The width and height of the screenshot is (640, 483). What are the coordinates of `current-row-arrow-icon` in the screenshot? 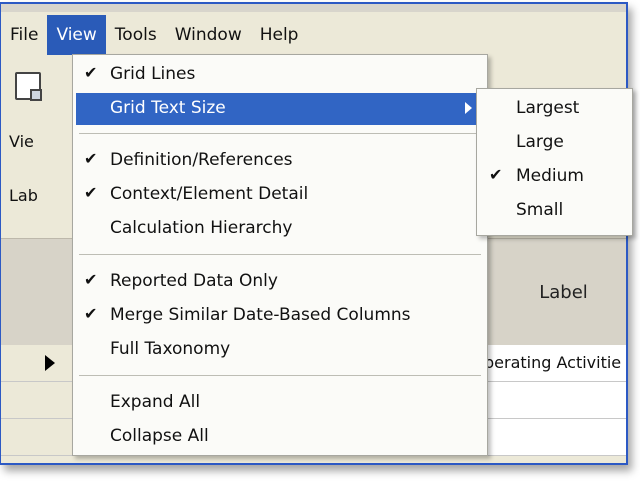 It's located at (50, 363).